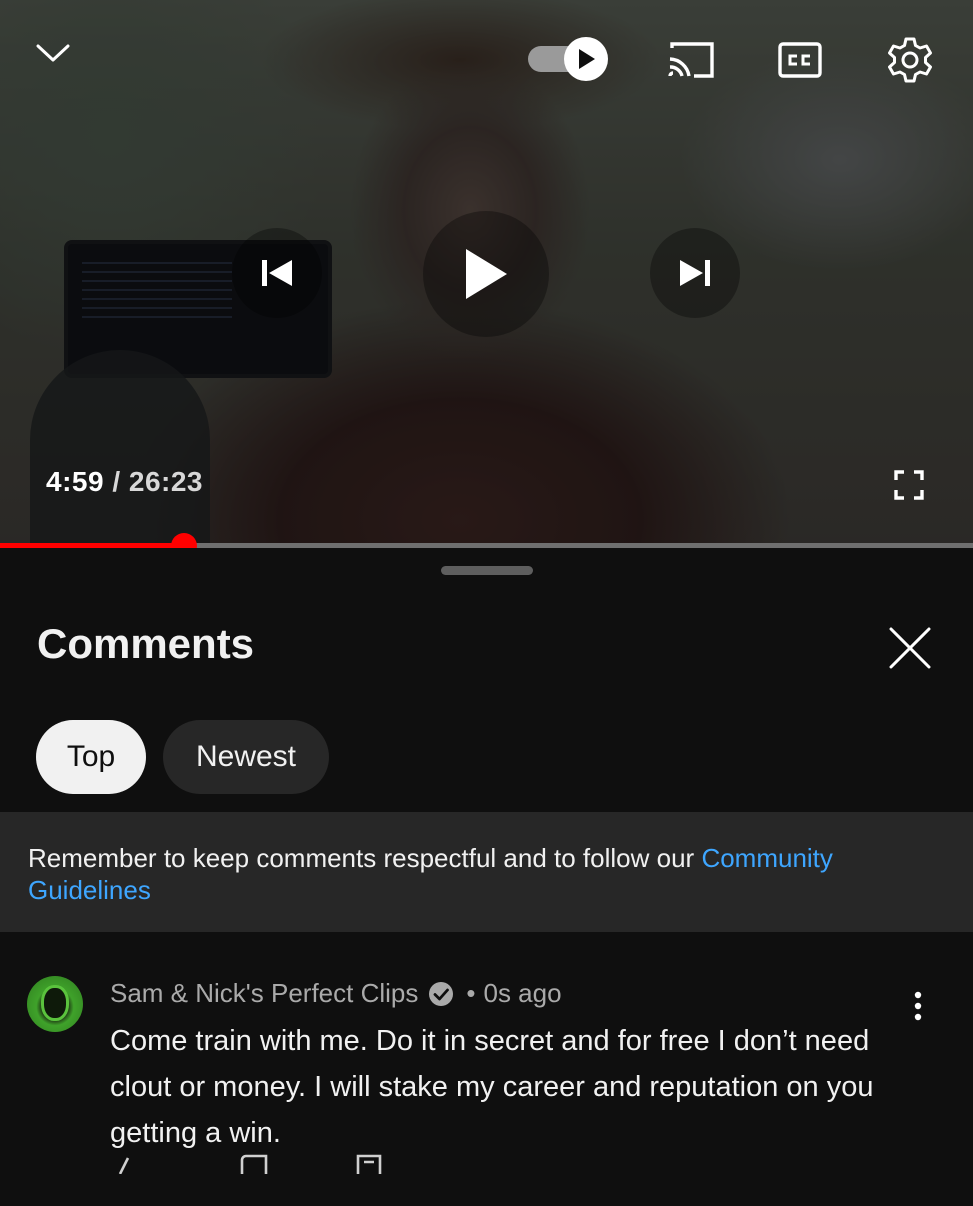  I want to click on verified-badge-icon, so click(441, 994).